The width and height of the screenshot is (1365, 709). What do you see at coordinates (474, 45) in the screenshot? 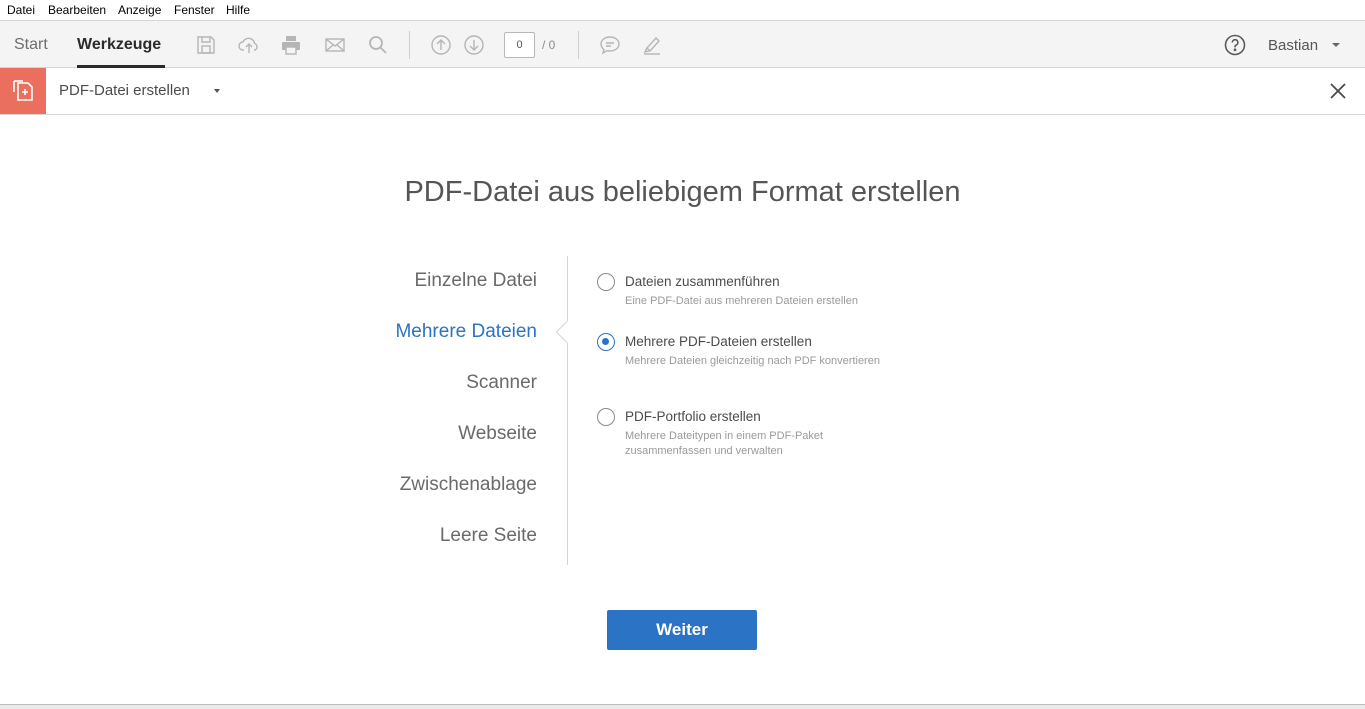
I see `page-down-icon` at bounding box center [474, 45].